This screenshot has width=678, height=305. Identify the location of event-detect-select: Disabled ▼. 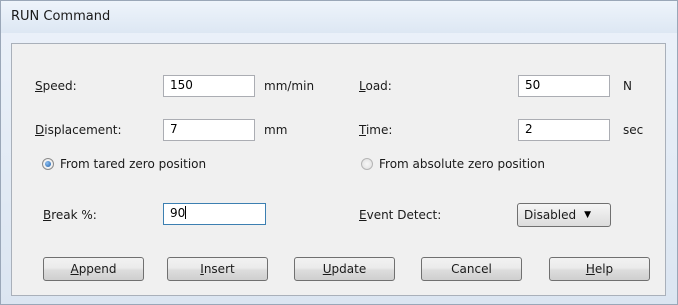
(564, 215).